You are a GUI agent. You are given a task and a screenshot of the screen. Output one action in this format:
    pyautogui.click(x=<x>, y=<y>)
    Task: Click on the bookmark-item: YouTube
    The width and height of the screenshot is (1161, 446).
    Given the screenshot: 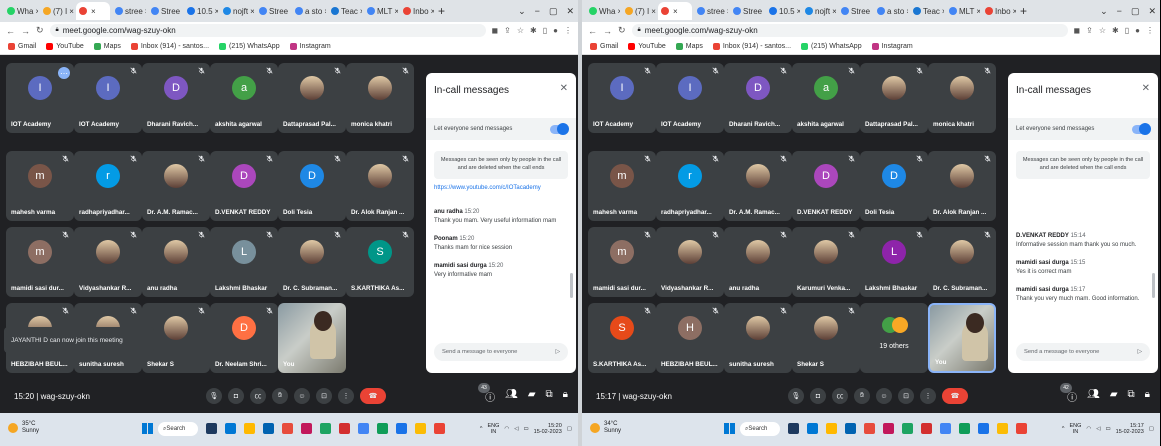 What is the action you would take?
    pyautogui.click(x=647, y=46)
    